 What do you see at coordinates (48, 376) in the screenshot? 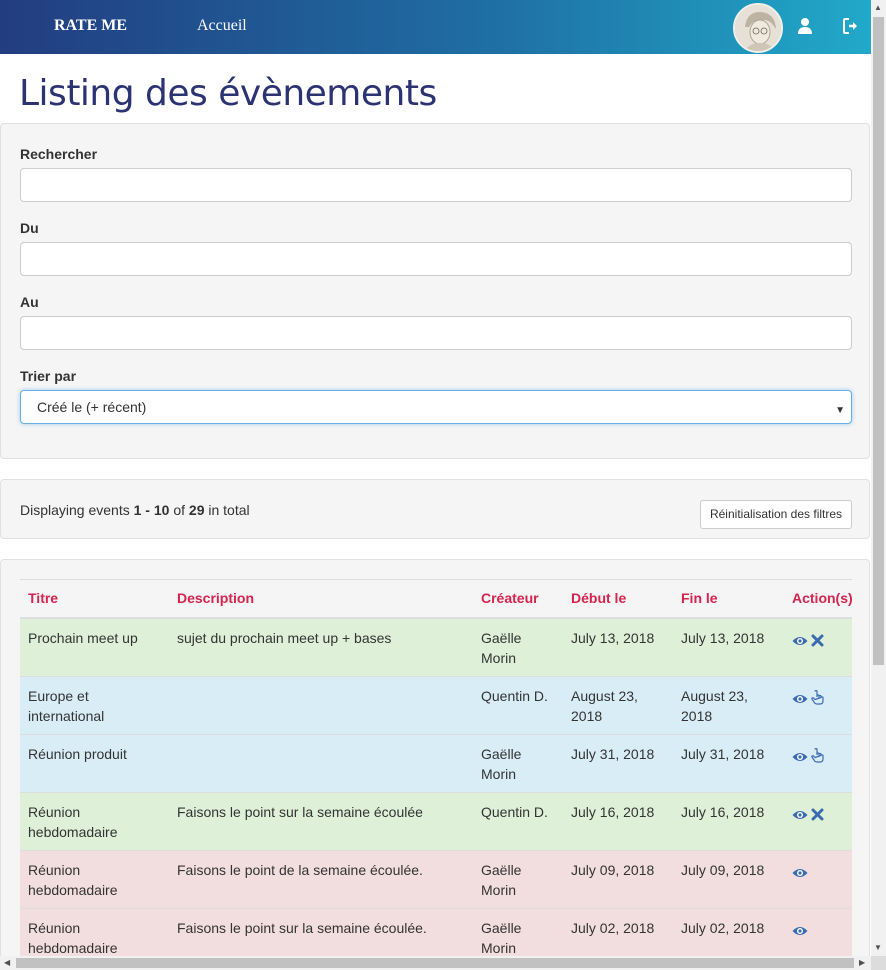
I see `sort-label: Trier par` at bounding box center [48, 376].